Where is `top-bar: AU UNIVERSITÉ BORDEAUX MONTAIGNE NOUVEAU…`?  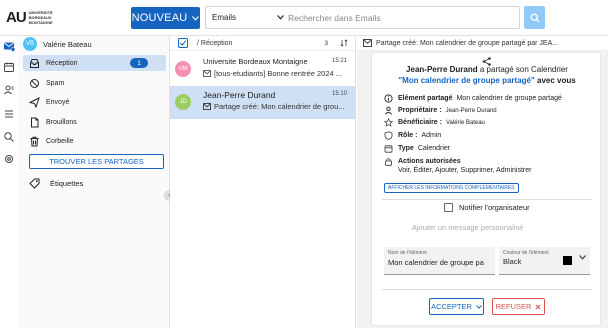 top-bar: AU UNIVERSITÉ BORDEAUX MONTAIGNE NOUVEAU… is located at coordinates (304, 18).